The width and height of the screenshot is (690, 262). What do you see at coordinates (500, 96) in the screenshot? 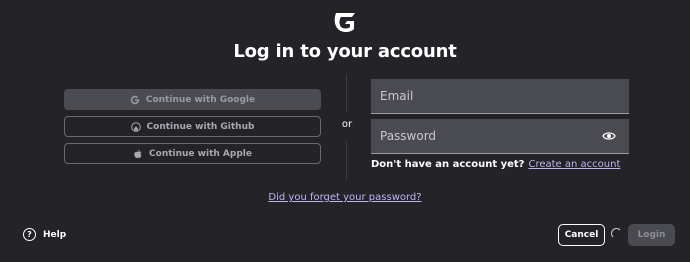
I see `email-field: Email` at bounding box center [500, 96].